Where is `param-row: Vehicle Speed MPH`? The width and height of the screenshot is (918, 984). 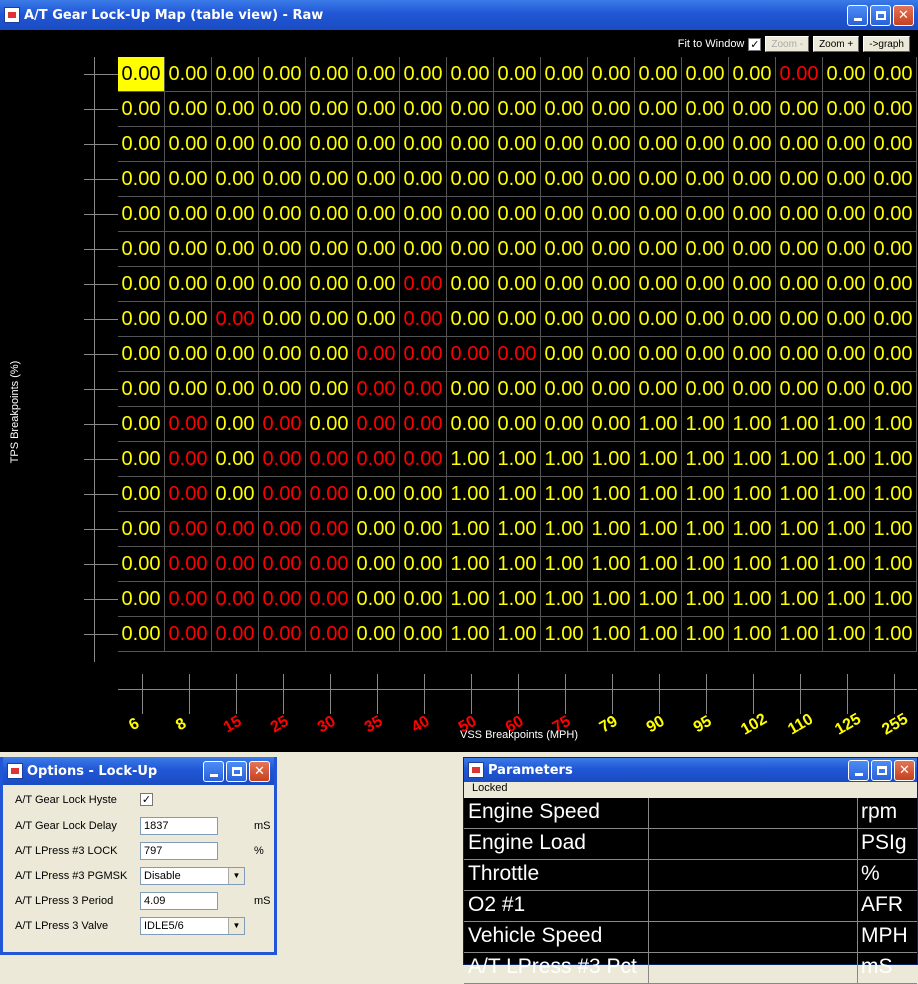 param-row: Vehicle Speed MPH is located at coordinates (690, 937).